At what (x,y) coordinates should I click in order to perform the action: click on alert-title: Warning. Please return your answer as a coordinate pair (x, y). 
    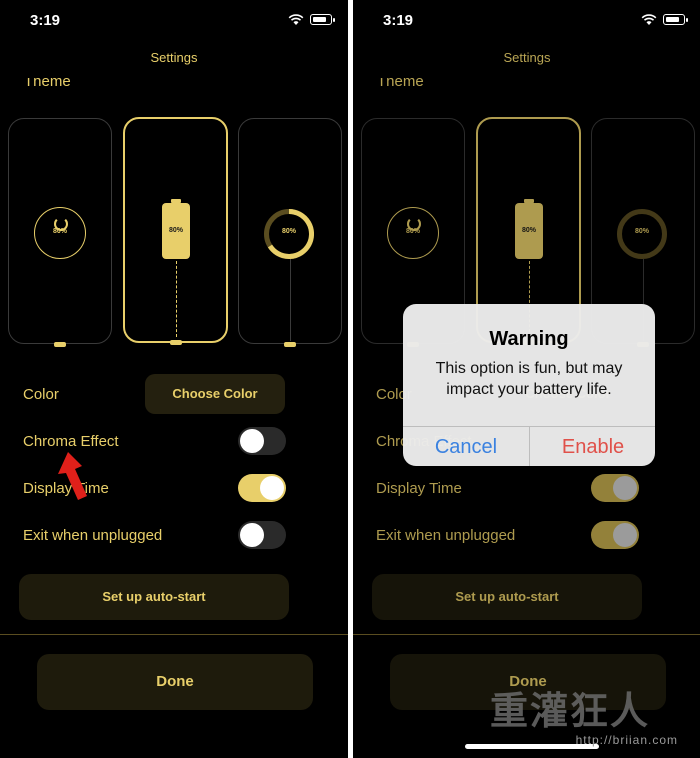
    Looking at the image, I should click on (529, 339).